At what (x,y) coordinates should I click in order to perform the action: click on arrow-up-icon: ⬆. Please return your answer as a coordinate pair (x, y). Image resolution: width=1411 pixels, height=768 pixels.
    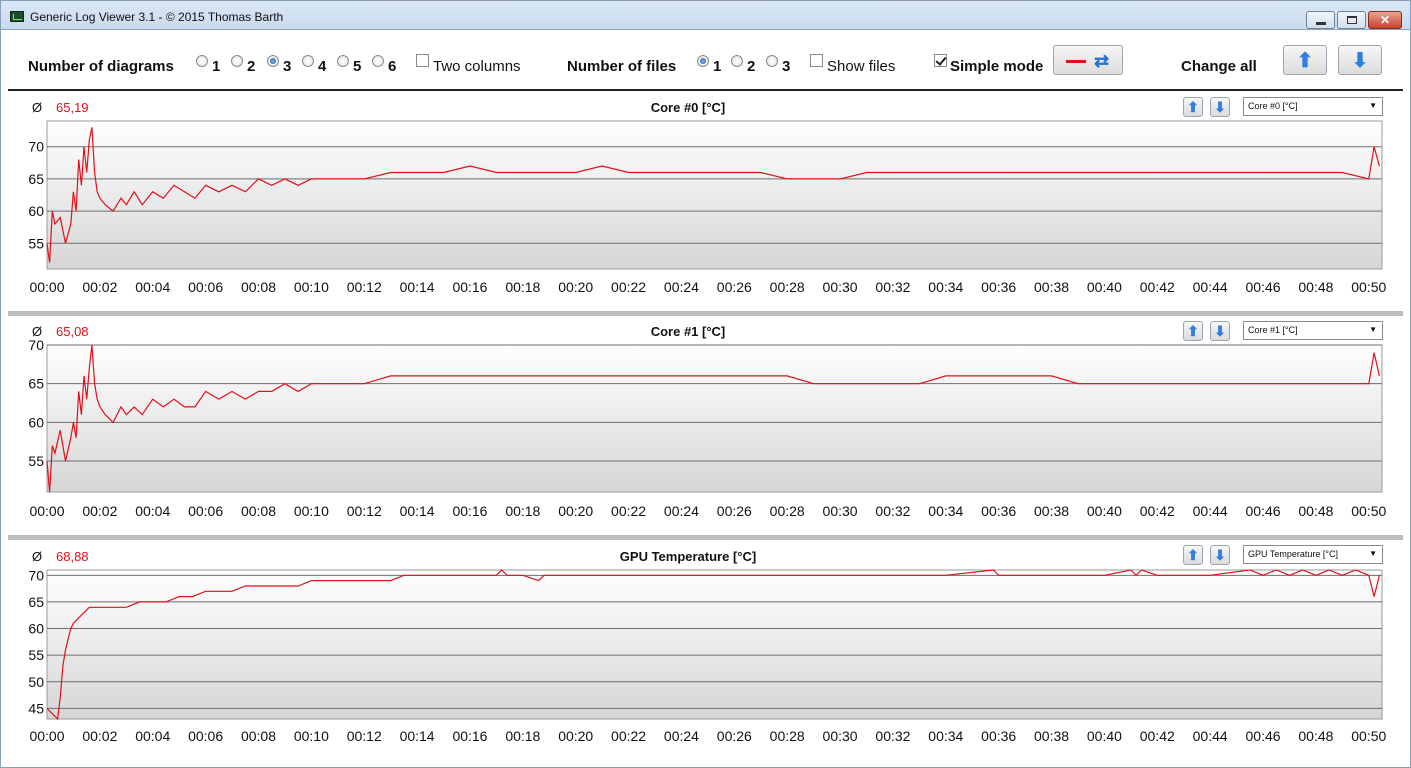
    Looking at the image, I should click on (1193, 331).